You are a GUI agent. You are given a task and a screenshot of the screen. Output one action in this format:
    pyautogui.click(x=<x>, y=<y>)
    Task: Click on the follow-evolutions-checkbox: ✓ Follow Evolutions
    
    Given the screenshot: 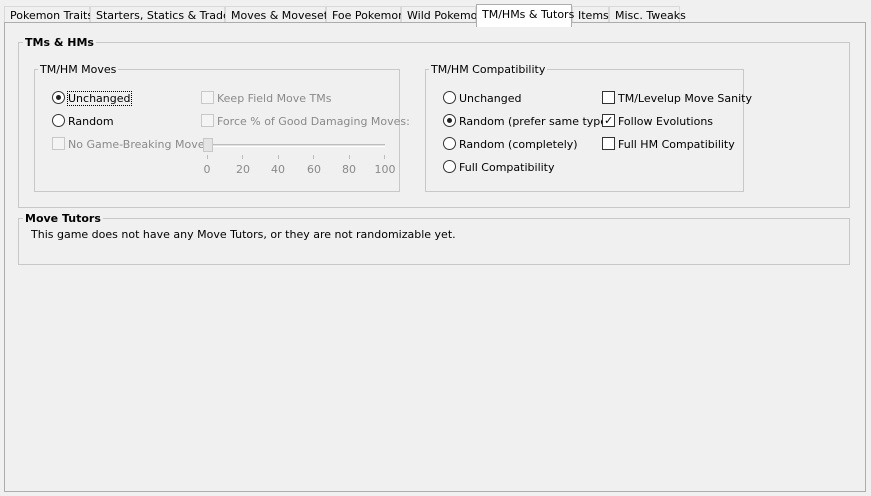 What is the action you would take?
    pyautogui.click(x=657, y=122)
    